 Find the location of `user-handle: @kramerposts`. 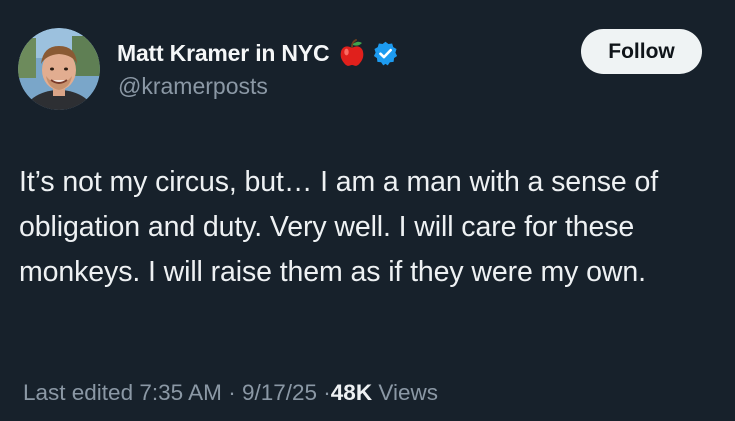

user-handle: @kramerposts is located at coordinates (193, 86).